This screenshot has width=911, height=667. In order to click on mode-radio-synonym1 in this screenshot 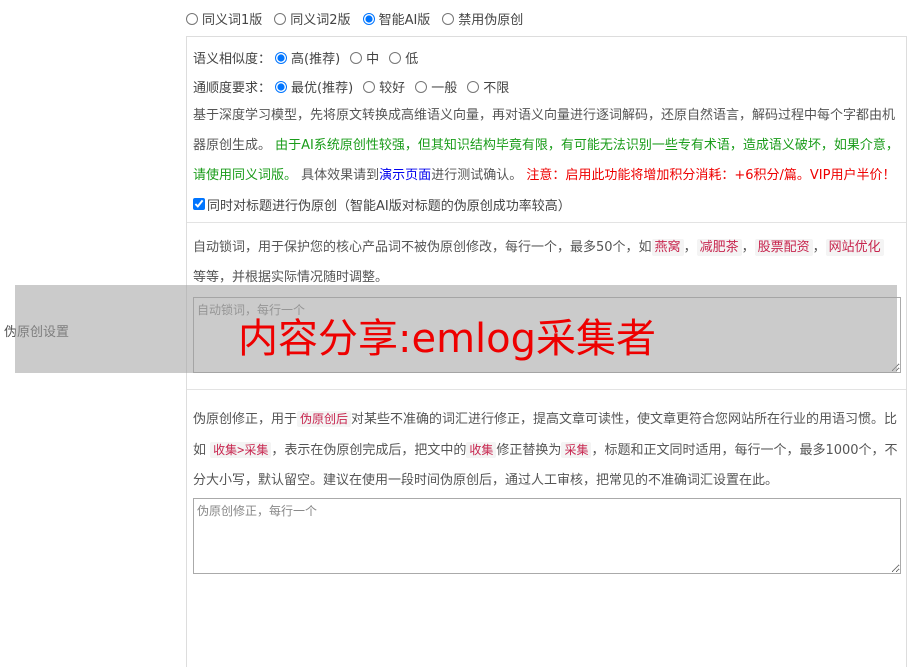, I will do `click(192, 18)`.